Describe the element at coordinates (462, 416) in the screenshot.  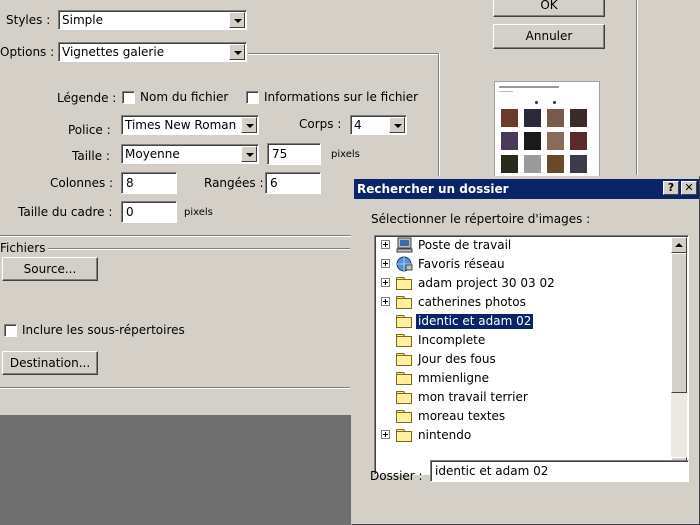
I see `tree-item-label: moreau textes` at that location.